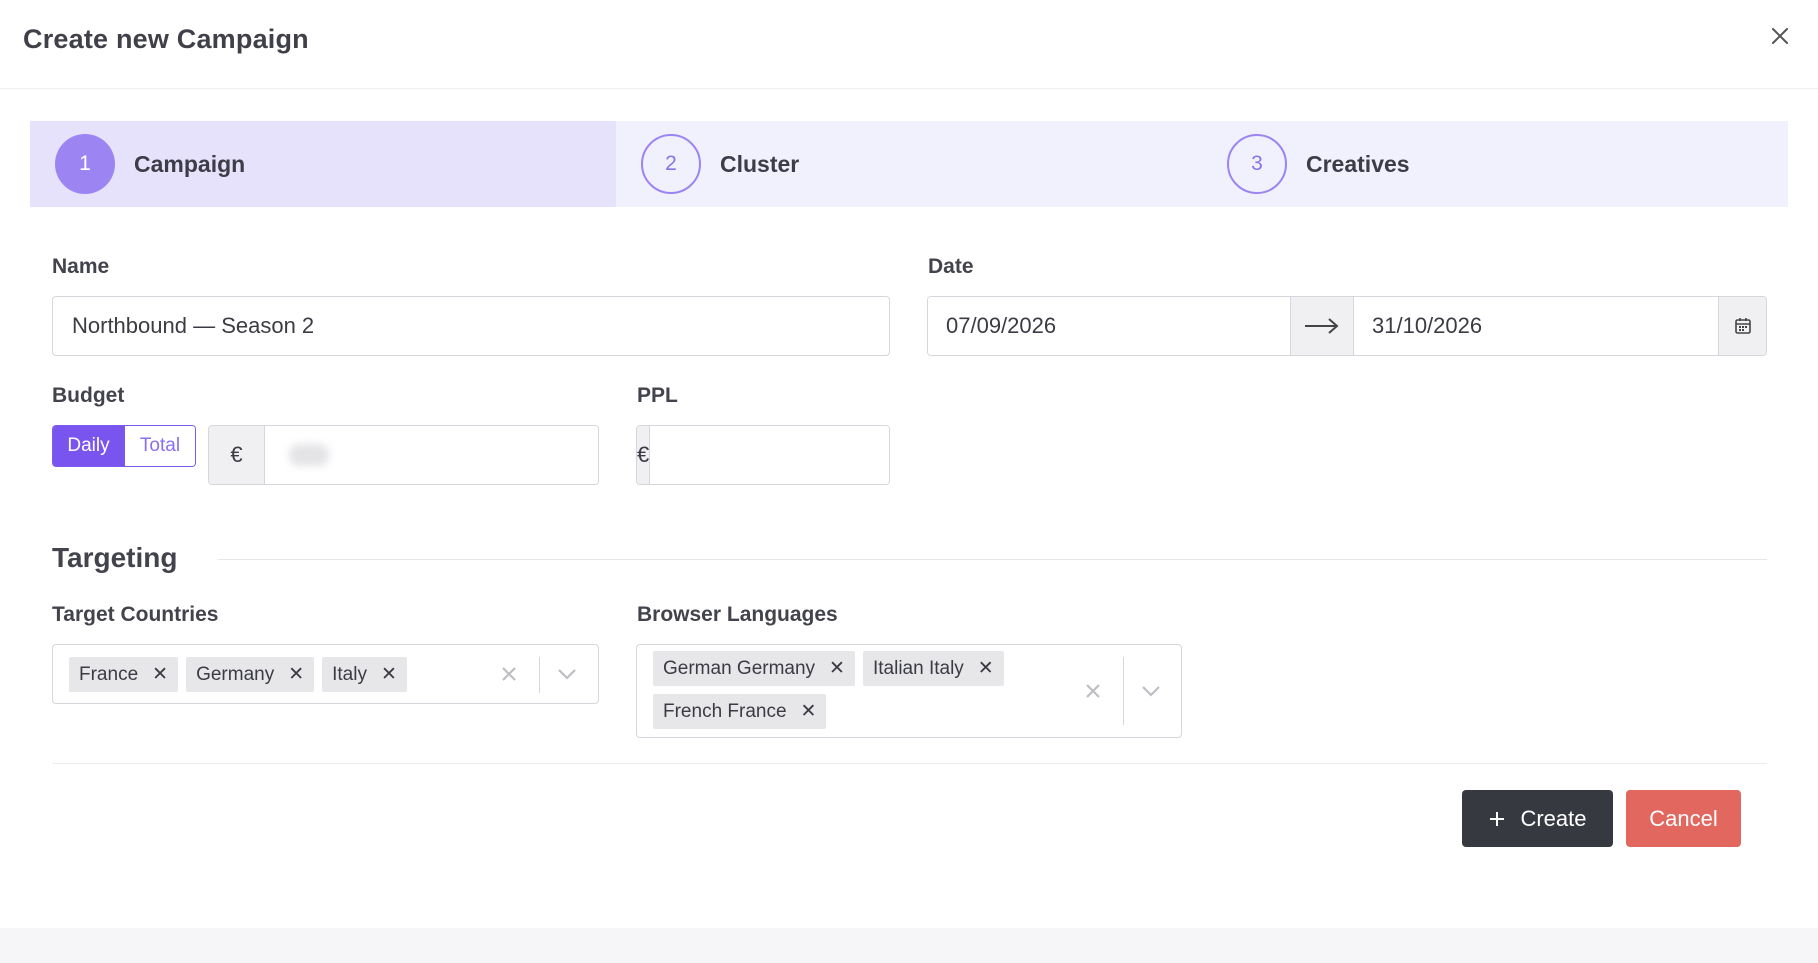 The image size is (1818, 963). I want to click on chip-label: Italy, so click(349, 674).